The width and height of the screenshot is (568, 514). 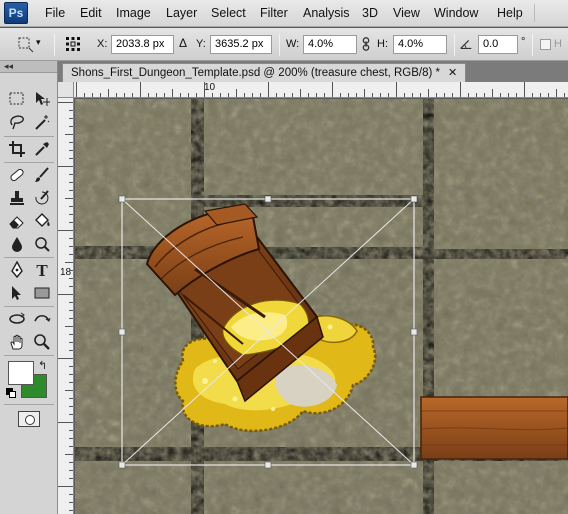 What do you see at coordinates (16, 13) in the screenshot?
I see `photoshop-logo: Ps` at bounding box center [16, 13].